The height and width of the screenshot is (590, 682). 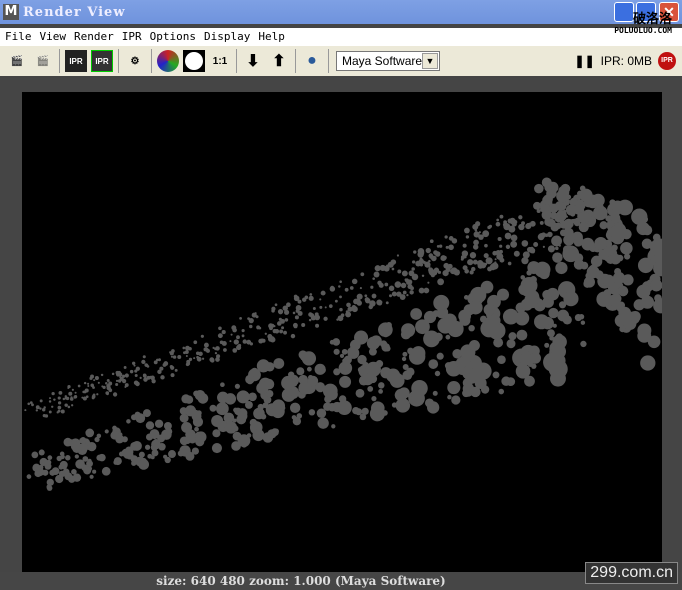 What do you see at coordinates (312, 61) in the screenshot?
I see `render-comment-icon: ●` at bounding box center [312, 61].